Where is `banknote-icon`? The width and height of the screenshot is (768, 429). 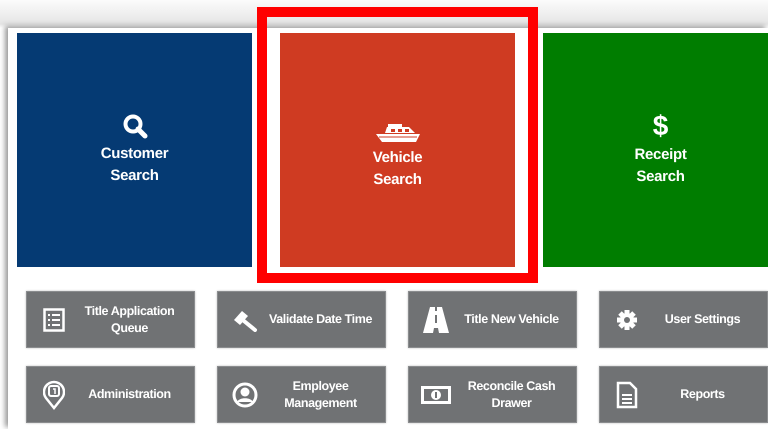
banknote-icon is located at coordinates (436, 394).